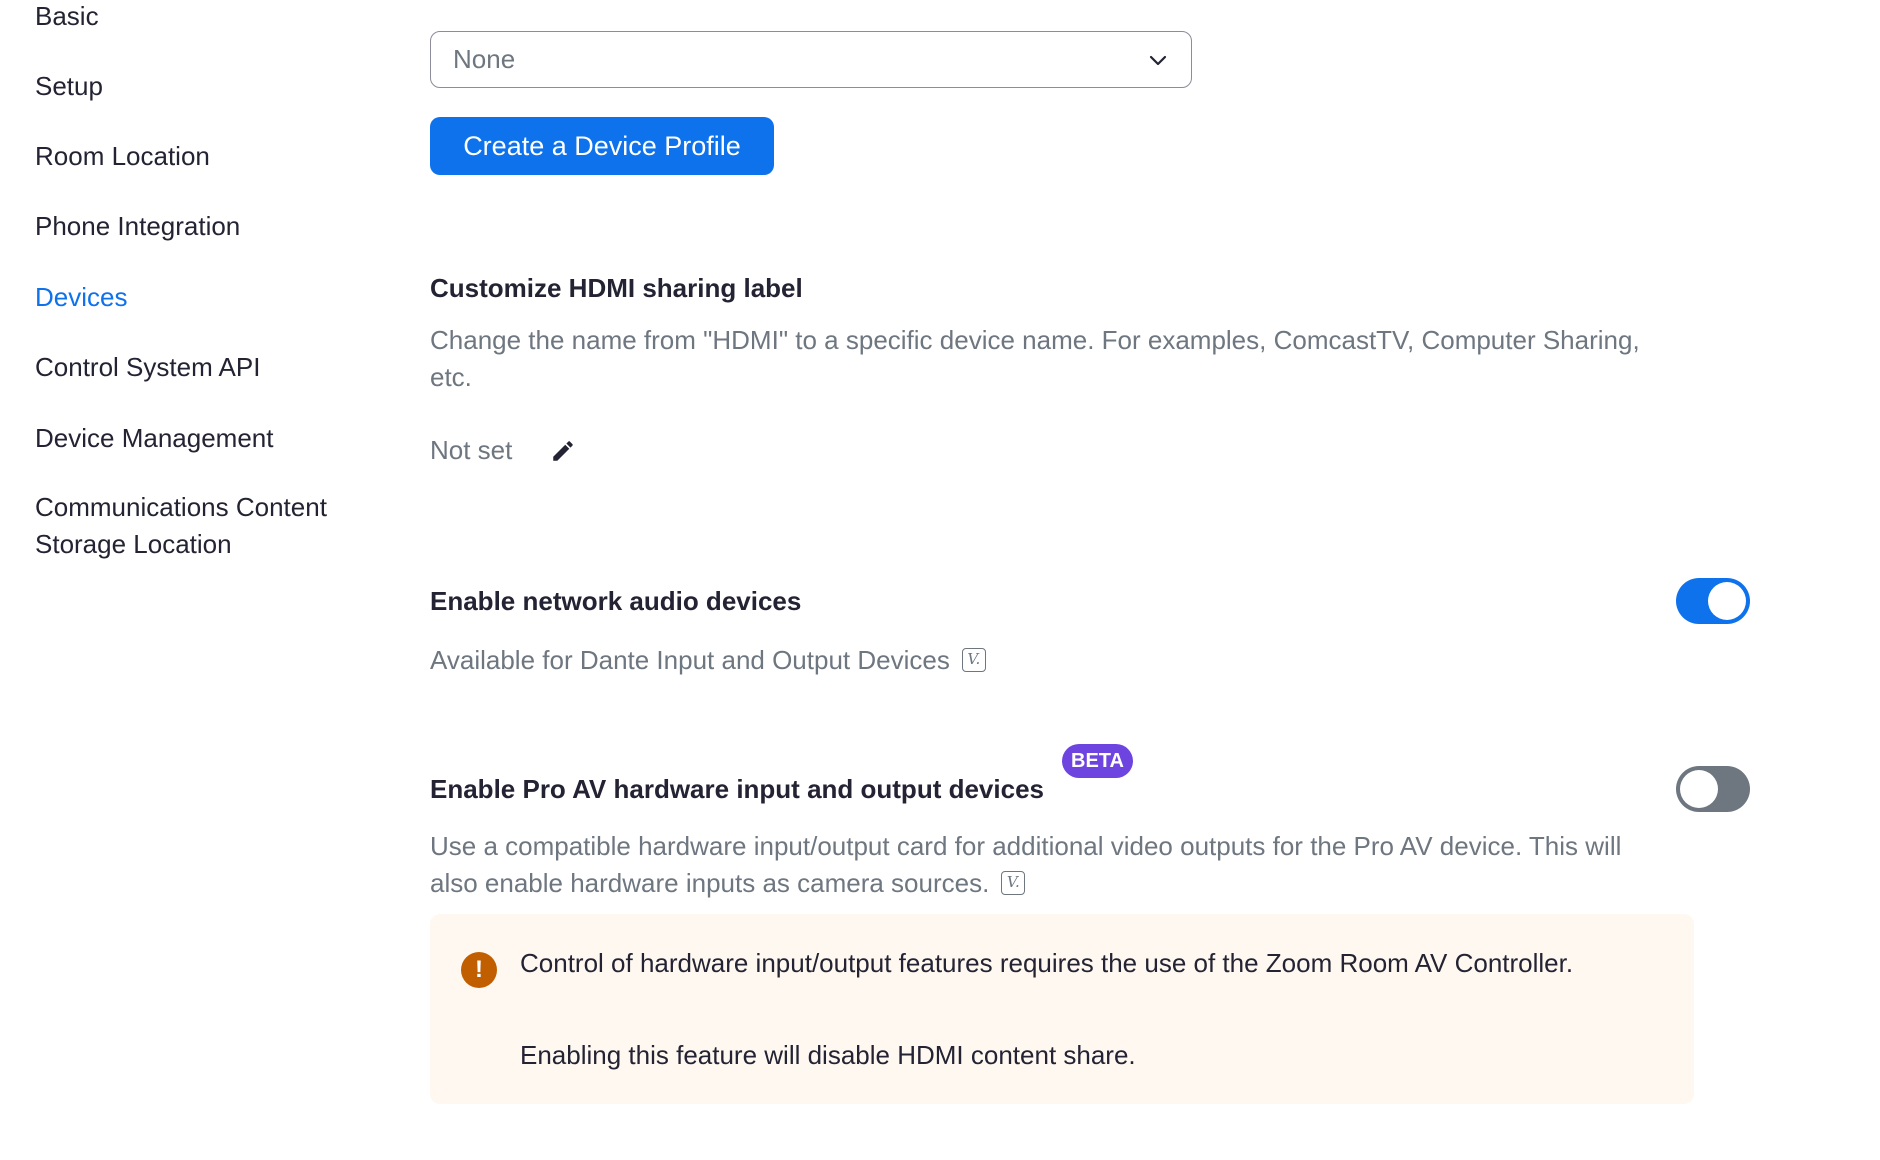  What do you see at coordinates (616, 601) in the screenshot?
I see `network-audio-title: Enable network audio devices` at bounding box center [616, 601].